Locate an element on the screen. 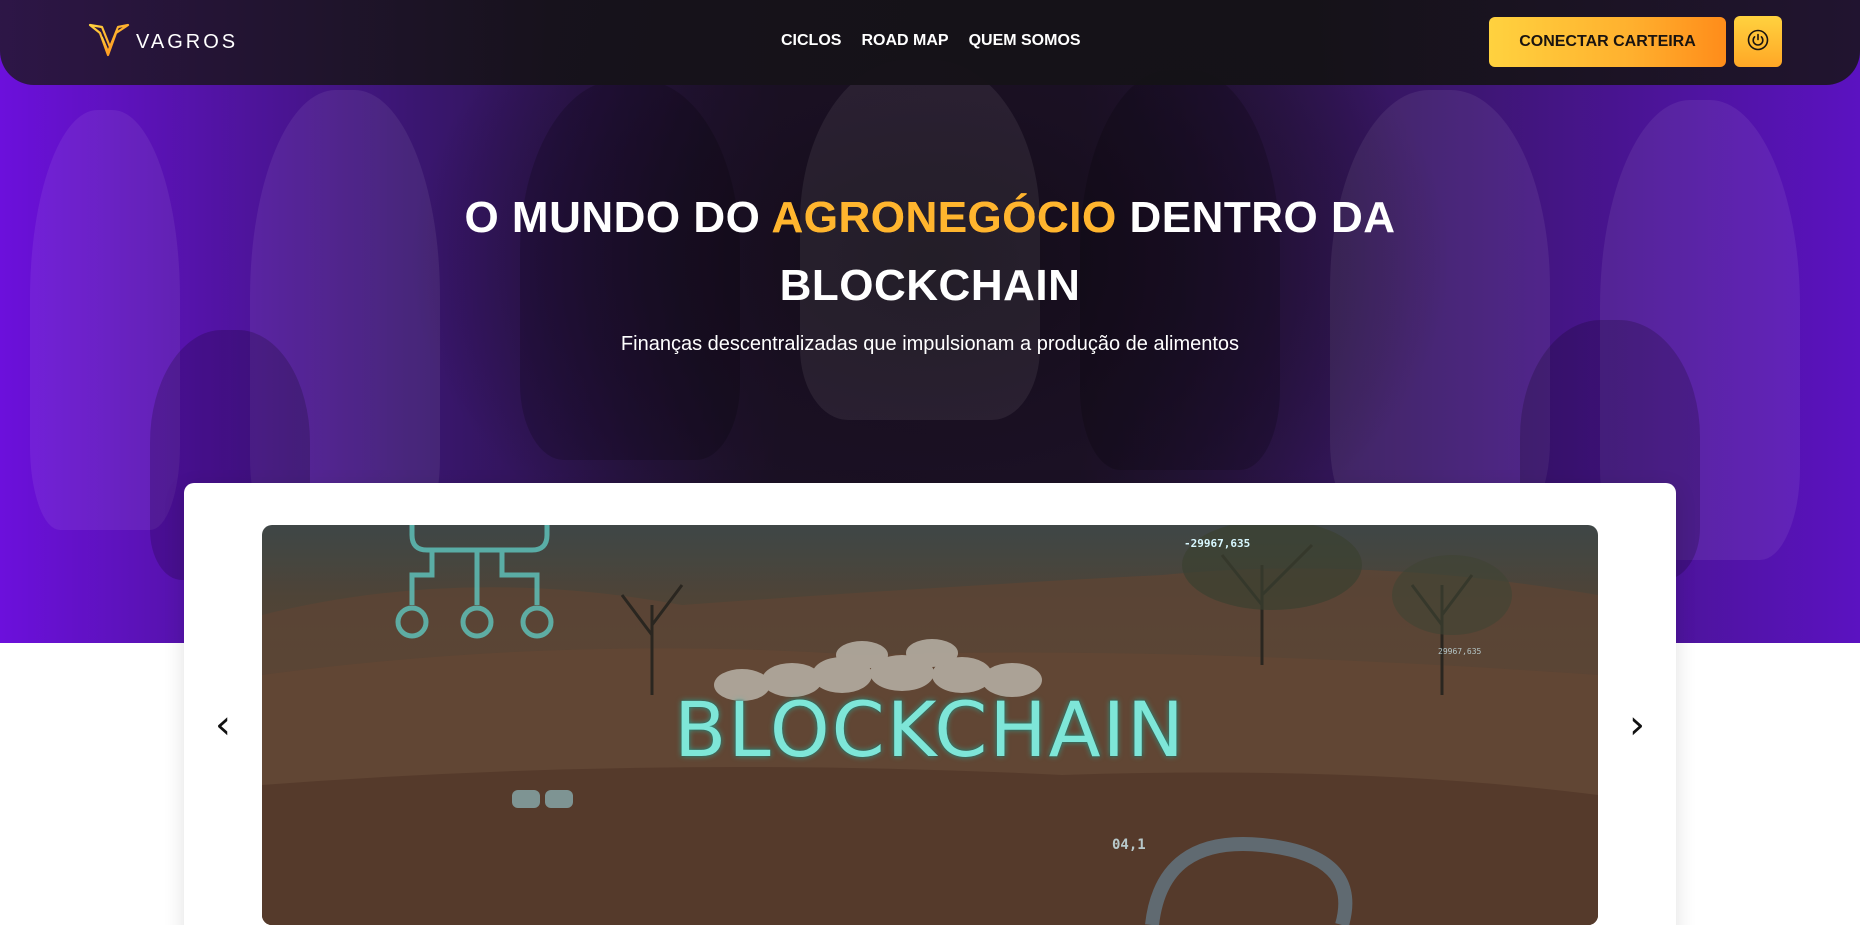 The image size is (1860, 925). chevron-right-icon: › is located at coordinates (1637, 725).